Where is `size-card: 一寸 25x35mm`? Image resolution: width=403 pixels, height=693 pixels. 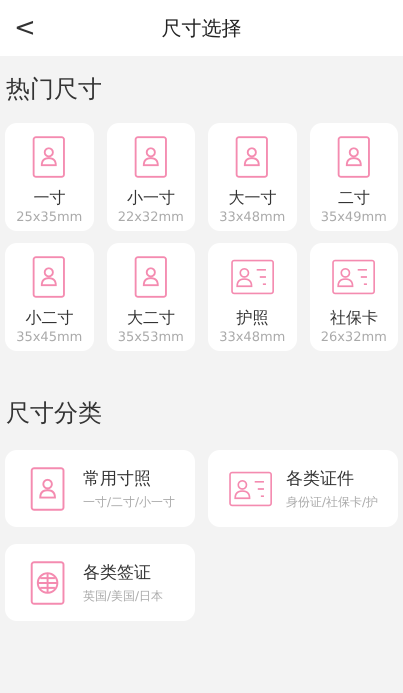 size-card: 一寸 25x35mm is located at coordinates (49, 177).